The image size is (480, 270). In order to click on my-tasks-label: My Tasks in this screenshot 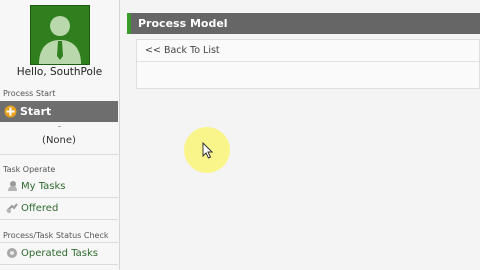, I will do `click(43, 186)`.